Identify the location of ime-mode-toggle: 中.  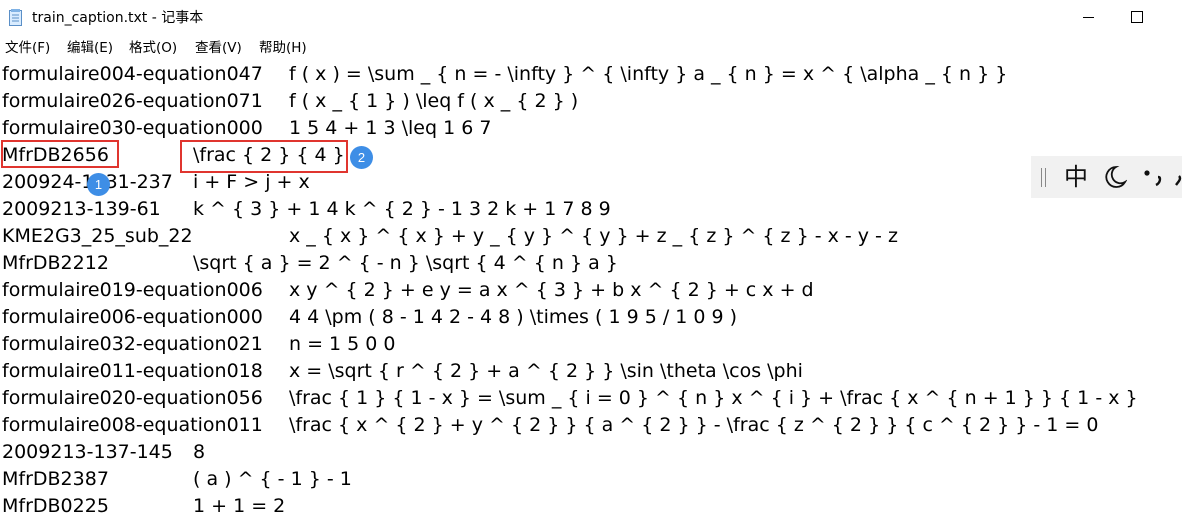
(1076, 177).